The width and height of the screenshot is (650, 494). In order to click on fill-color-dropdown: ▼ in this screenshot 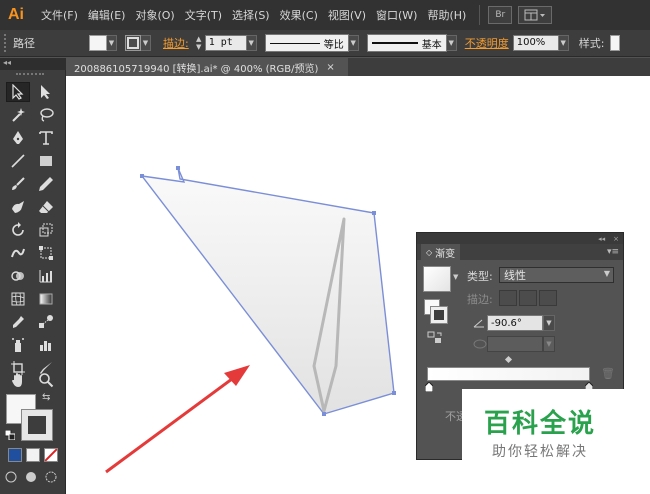, I will do `click(112, 43)`.